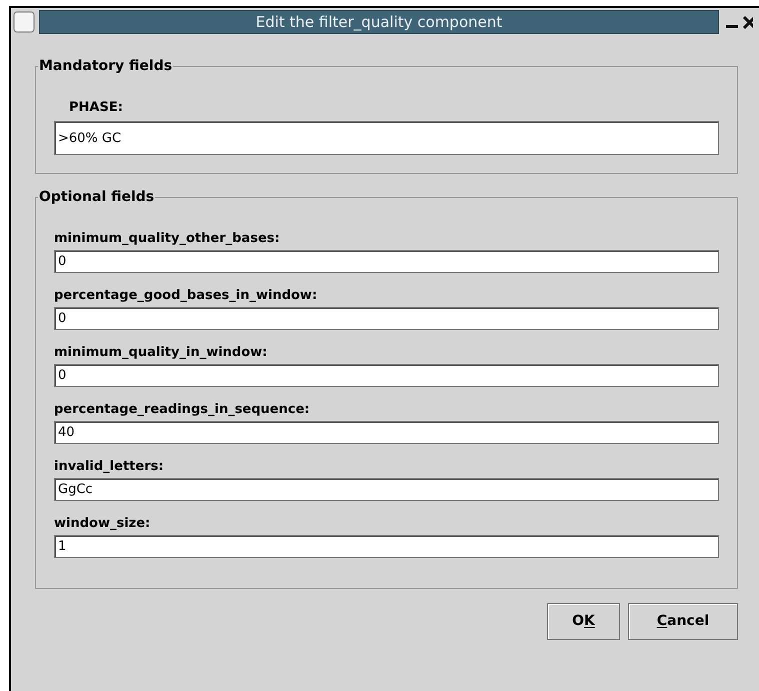  What do you see at coordinates (103, 524) in the screenshot?
I see `field-label: window_size:` at bounding box center [103, 524].